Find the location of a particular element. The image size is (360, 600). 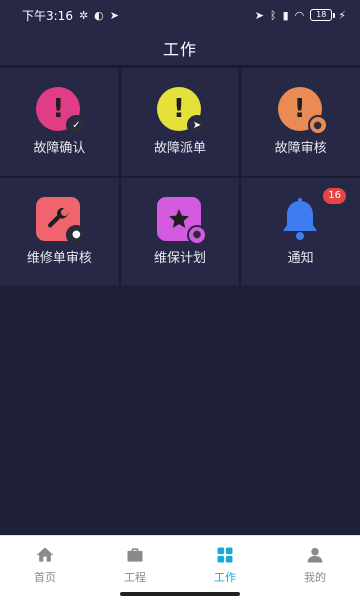

tab-work: 工作 is located at coordinates (225, 568).